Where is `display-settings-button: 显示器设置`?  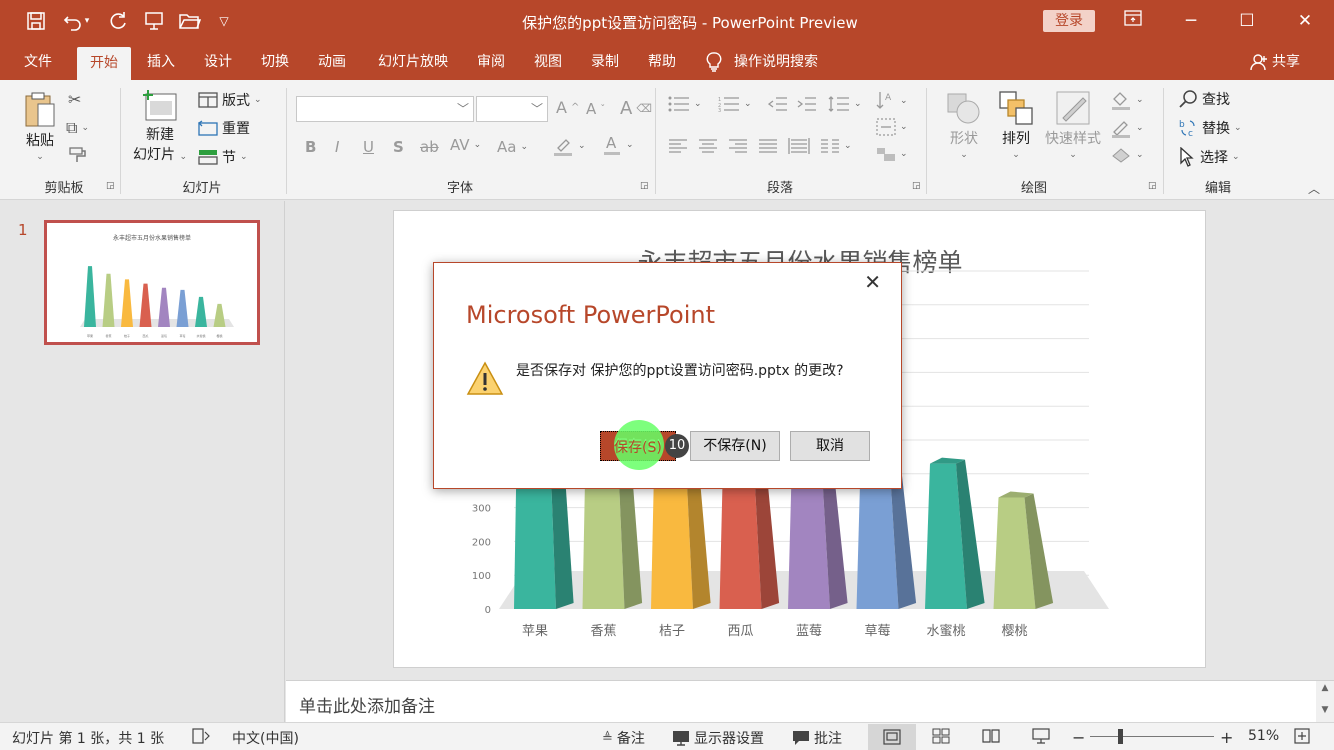
display-settings-button: 显示器设置 is located at coordinates (718, 738).